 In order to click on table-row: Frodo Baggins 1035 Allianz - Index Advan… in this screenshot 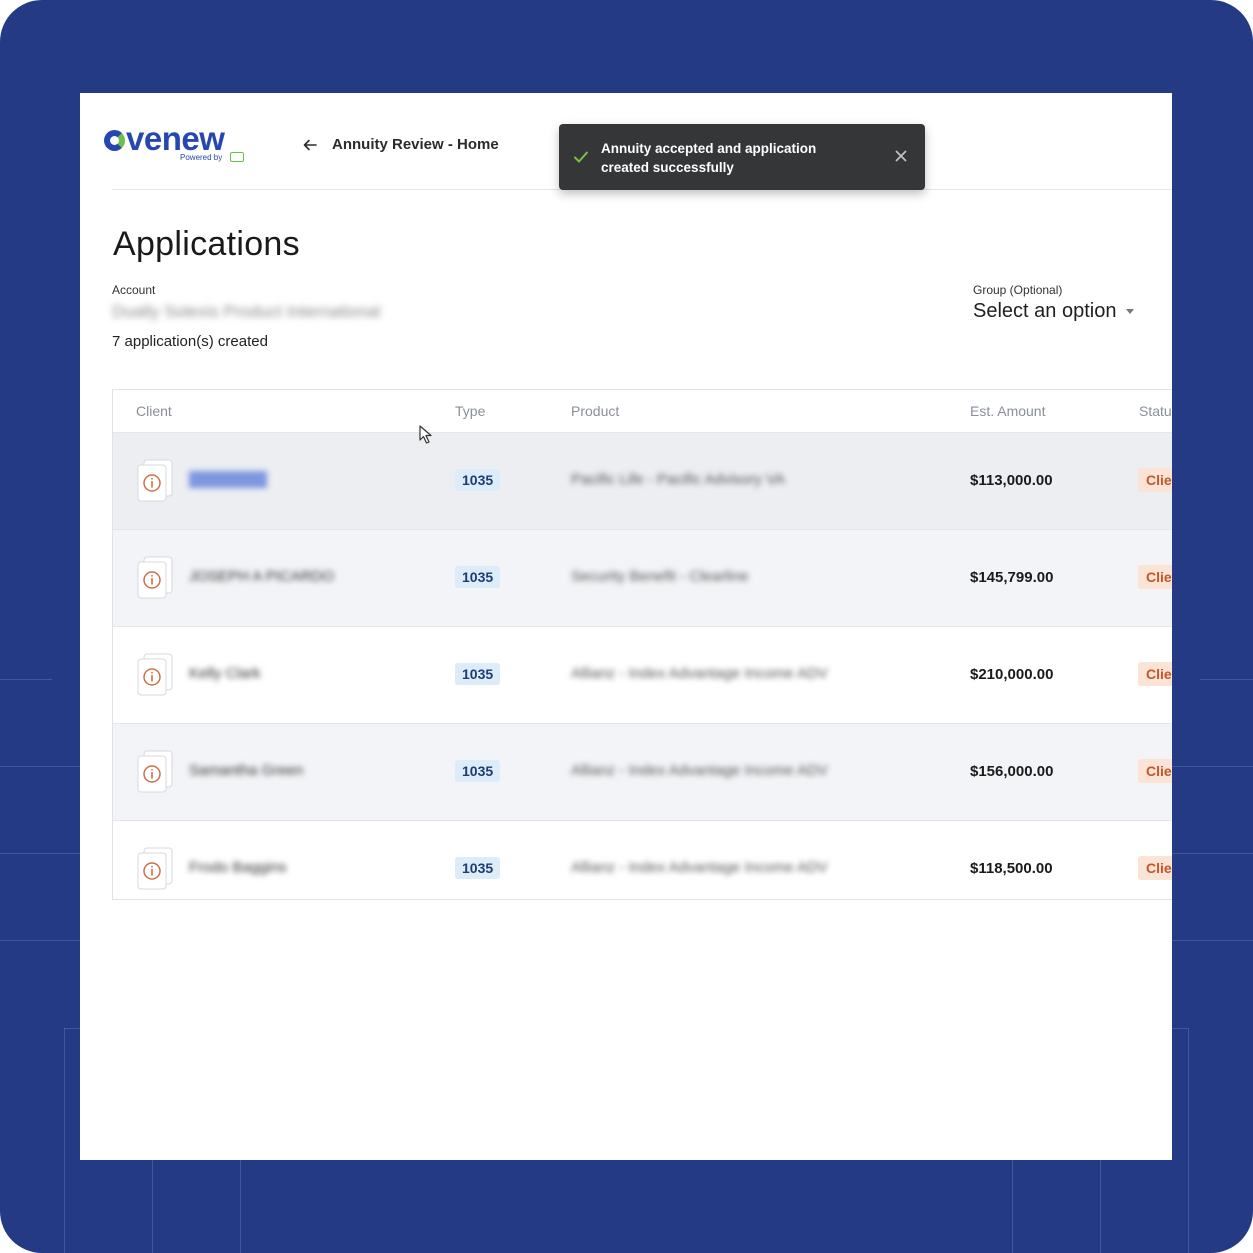, I will do `click(642, 859)`.